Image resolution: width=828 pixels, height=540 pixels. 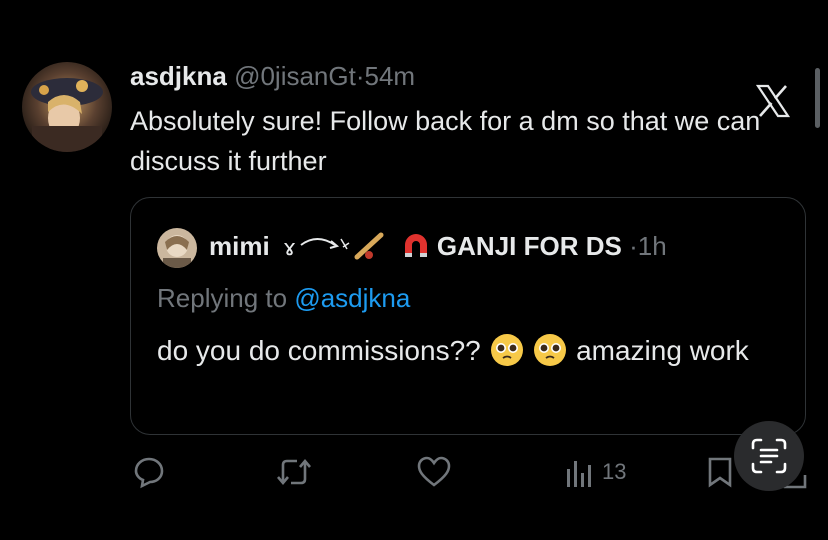 What do you see at coordinates (289, 248) in the screenshot?
I see `svg-text: ɤ` at bounding box center [289, 248].